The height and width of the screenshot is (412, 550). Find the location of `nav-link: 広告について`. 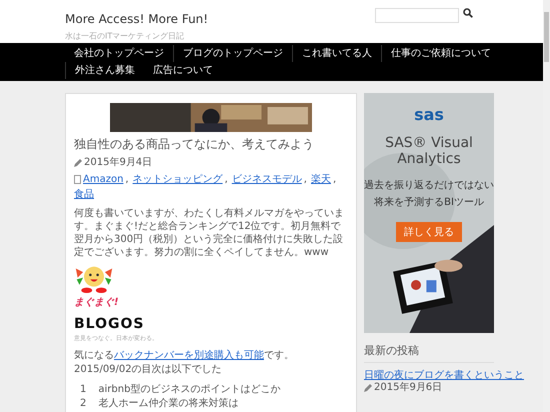

nav-link: 広告について is located at coordinates (183, 70).